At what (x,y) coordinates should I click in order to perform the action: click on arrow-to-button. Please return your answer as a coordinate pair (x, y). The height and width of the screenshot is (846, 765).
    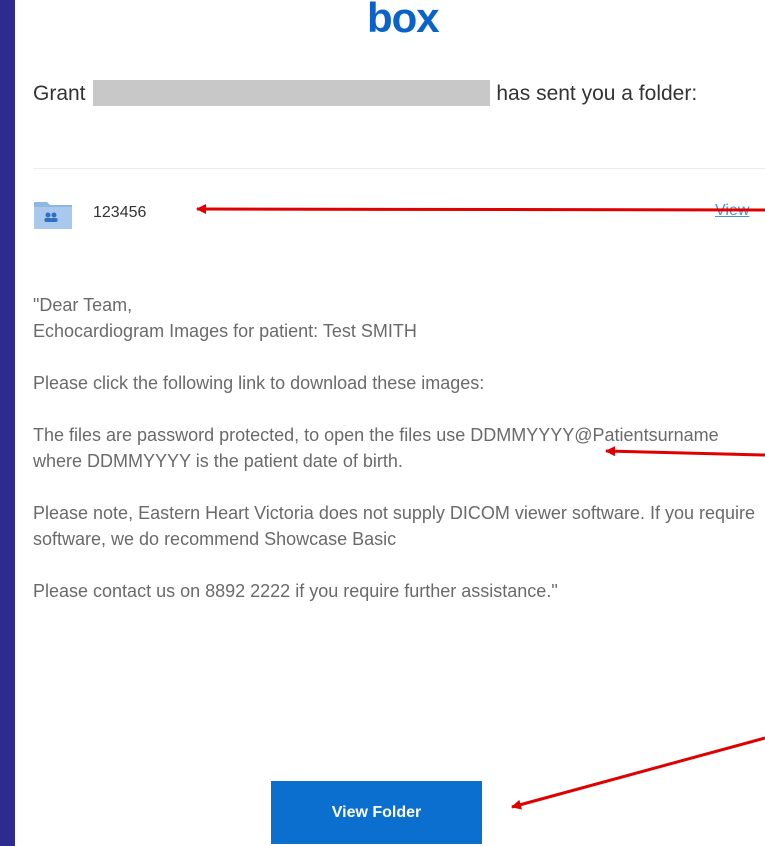
    Looking at the image, I should click on (638, 773).